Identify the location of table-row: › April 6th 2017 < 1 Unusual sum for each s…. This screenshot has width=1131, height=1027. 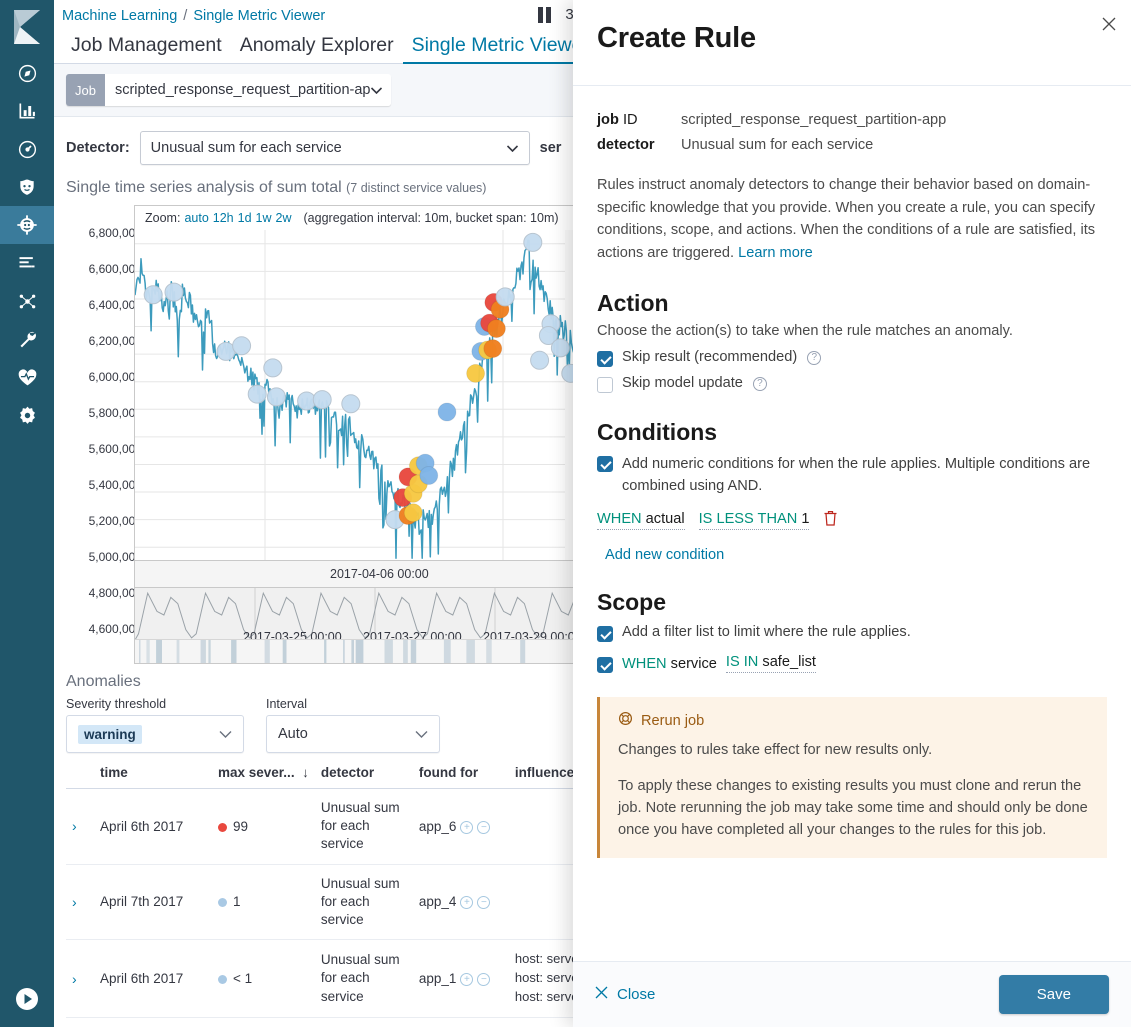
(336, 978).